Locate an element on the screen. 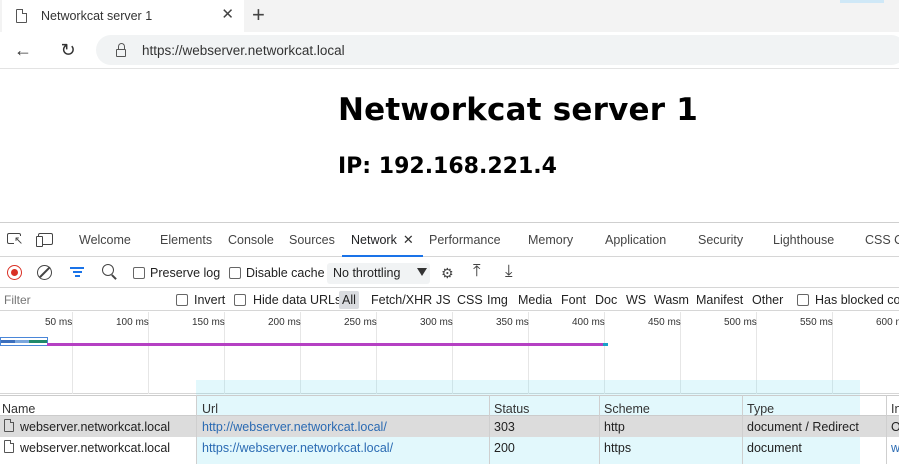 The image size is (899, 464). timeline-tick: 450 ms is located at coordinates (664, 322).